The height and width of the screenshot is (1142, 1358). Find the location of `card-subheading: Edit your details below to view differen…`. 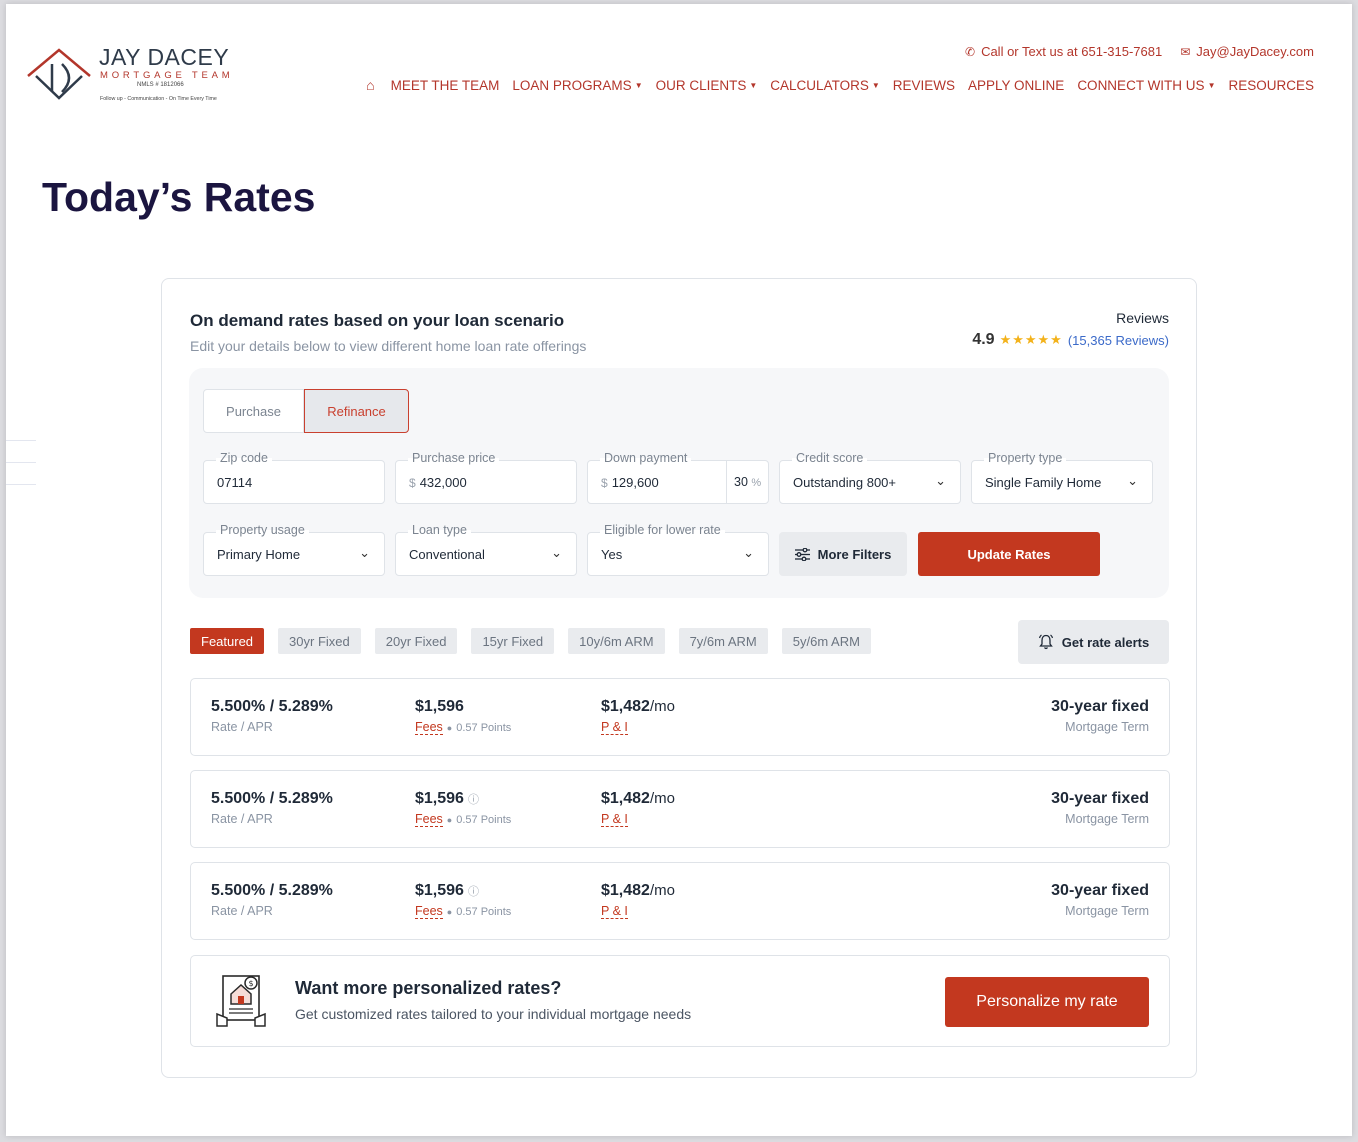

card-subheading: Edit your details below to view differen… is located at coordinates (388, 346).